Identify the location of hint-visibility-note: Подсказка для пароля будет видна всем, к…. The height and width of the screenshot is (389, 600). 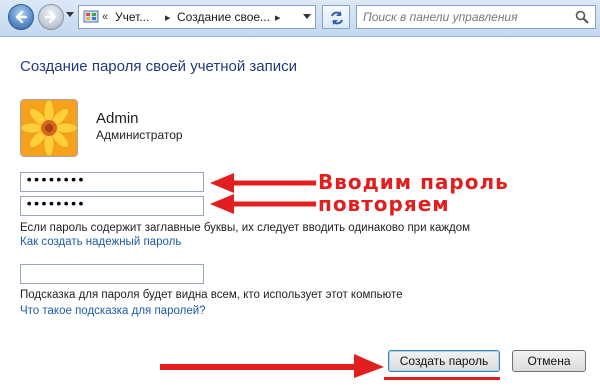
(211, 295).